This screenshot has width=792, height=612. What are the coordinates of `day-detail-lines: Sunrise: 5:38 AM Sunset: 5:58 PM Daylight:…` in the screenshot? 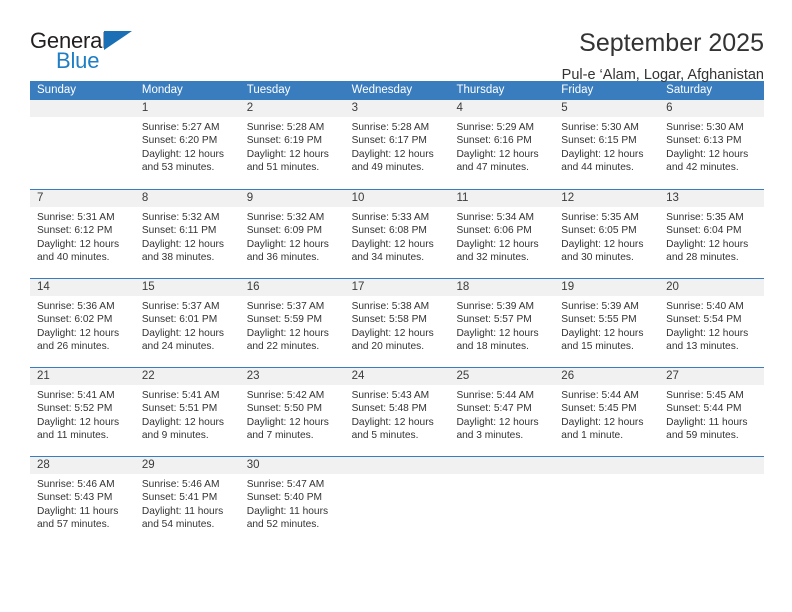 It's located at (397, 325).